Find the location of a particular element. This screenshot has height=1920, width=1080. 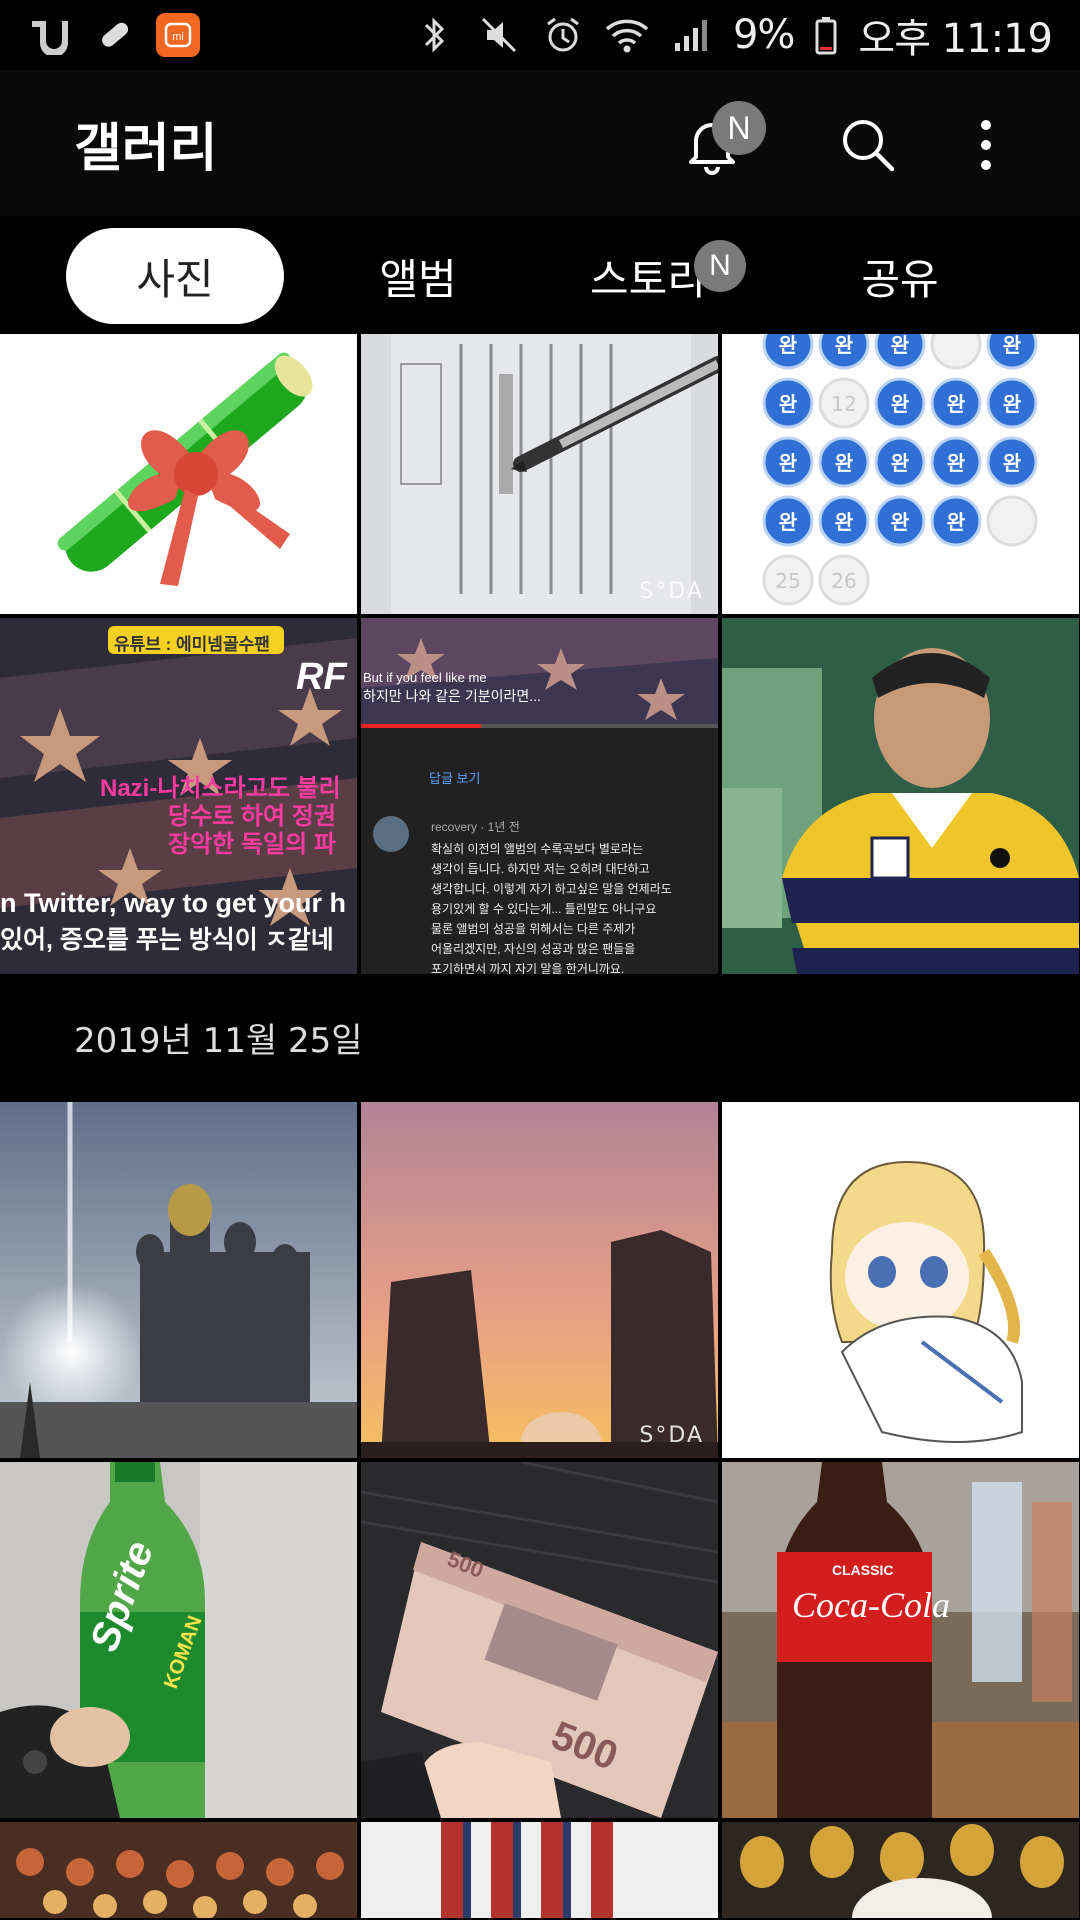

stamp-circles-image: 완 완 완 완완 12 완 완 완완 완 완 완 완완 완 완 완25 26 is located at coordinates (900, 470).